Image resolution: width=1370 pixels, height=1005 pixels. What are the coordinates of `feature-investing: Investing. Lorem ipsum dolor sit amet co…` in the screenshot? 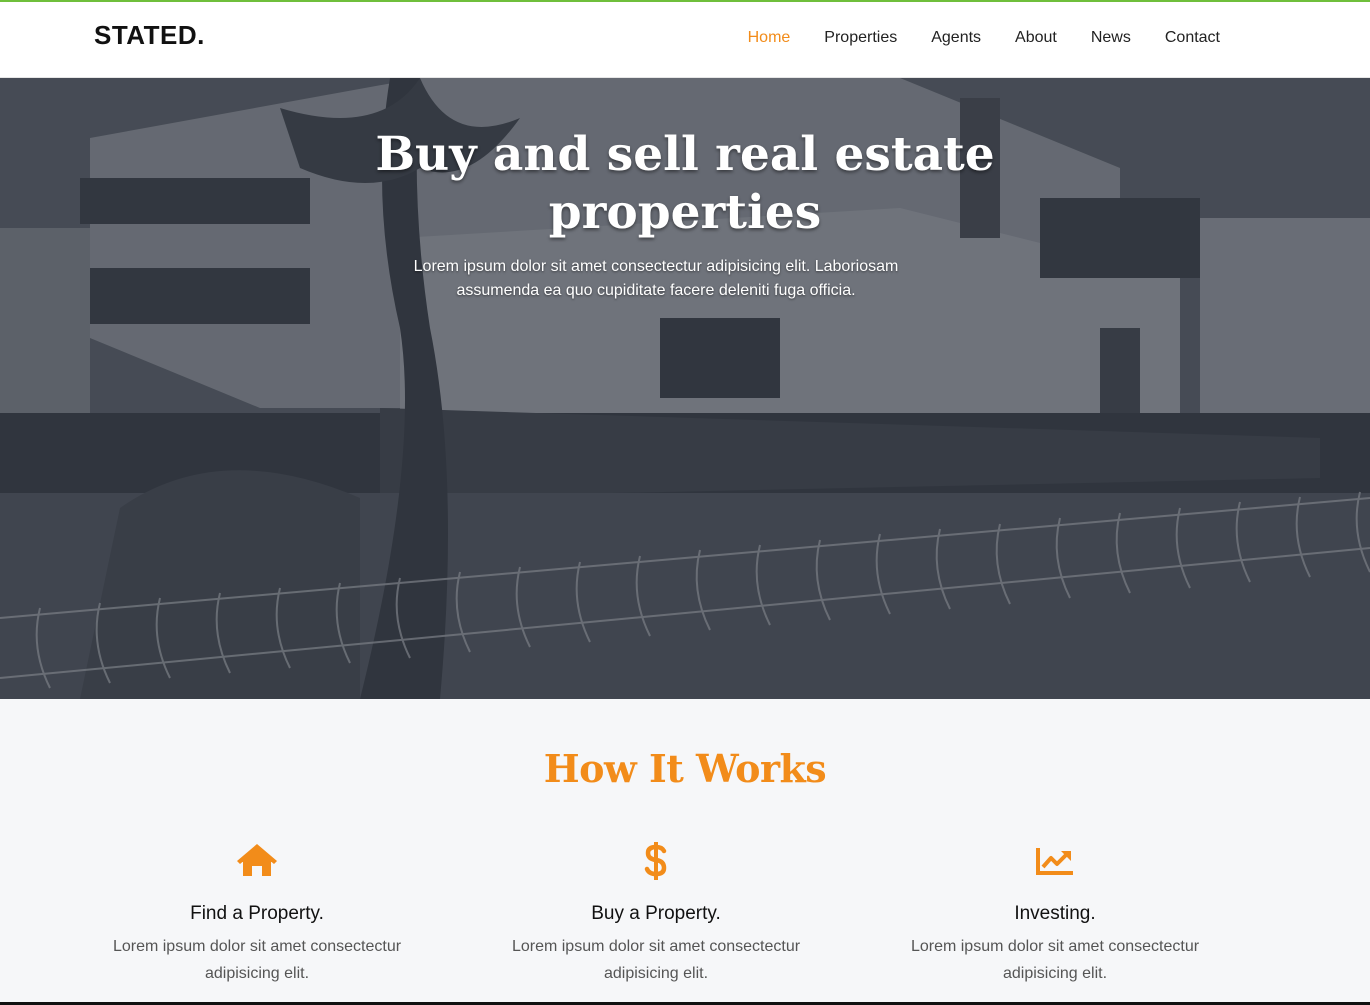 It's located at (1055, 914).